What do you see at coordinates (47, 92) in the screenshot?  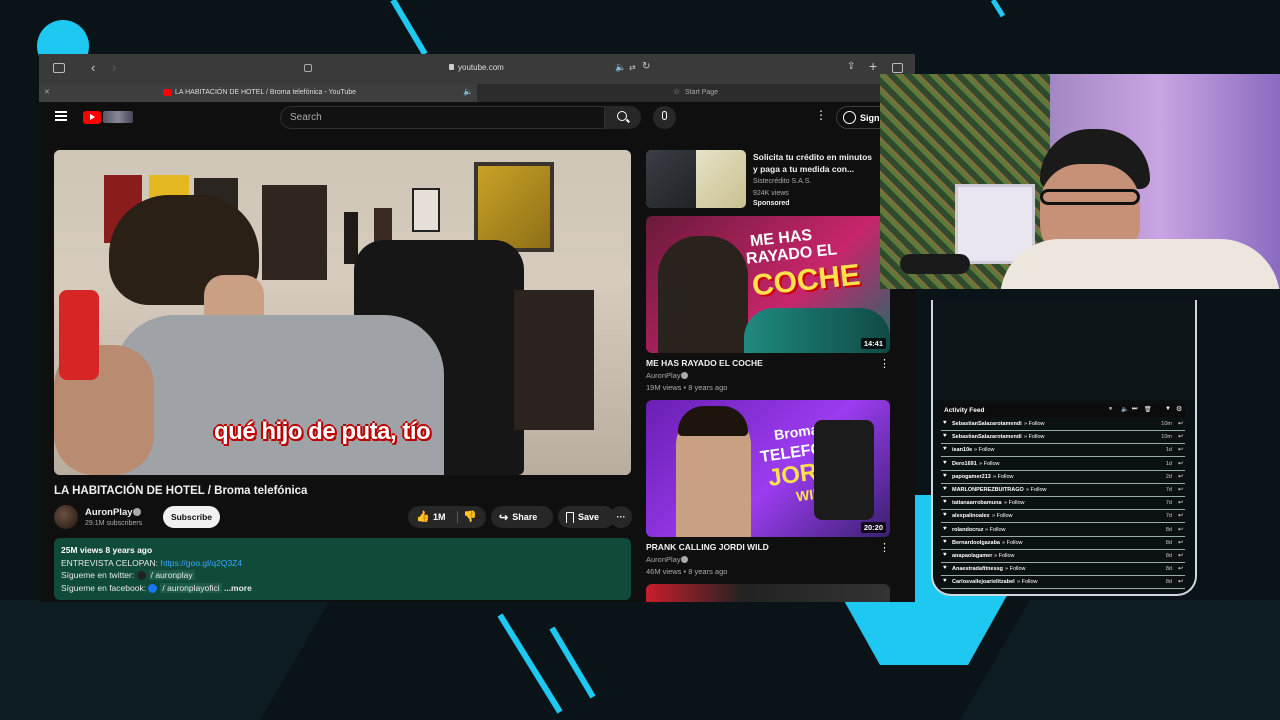 I see `close-tab-icon: ✕` at bounding box center [47, 92].